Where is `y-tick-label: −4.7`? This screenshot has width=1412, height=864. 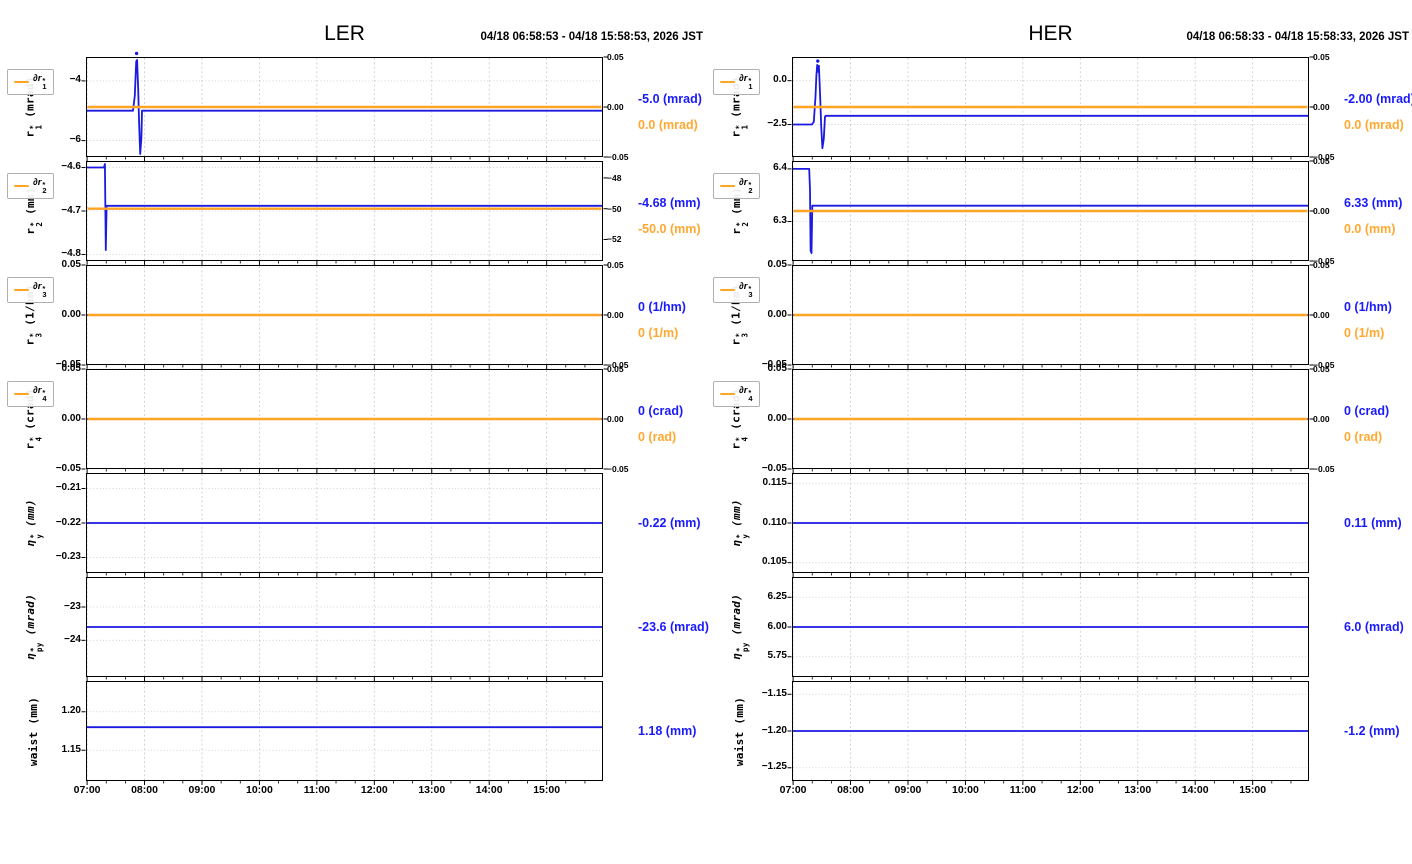
y-tick-label: −4.7 is located at coordinates (71, 210).